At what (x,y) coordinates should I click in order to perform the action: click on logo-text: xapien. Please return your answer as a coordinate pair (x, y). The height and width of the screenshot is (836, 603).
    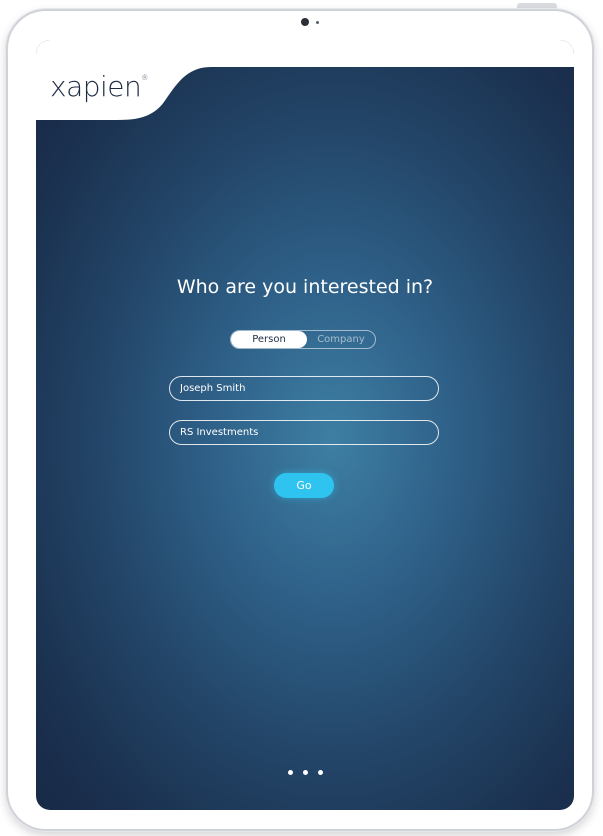
    Looking at the image, I should click on (96, 86).